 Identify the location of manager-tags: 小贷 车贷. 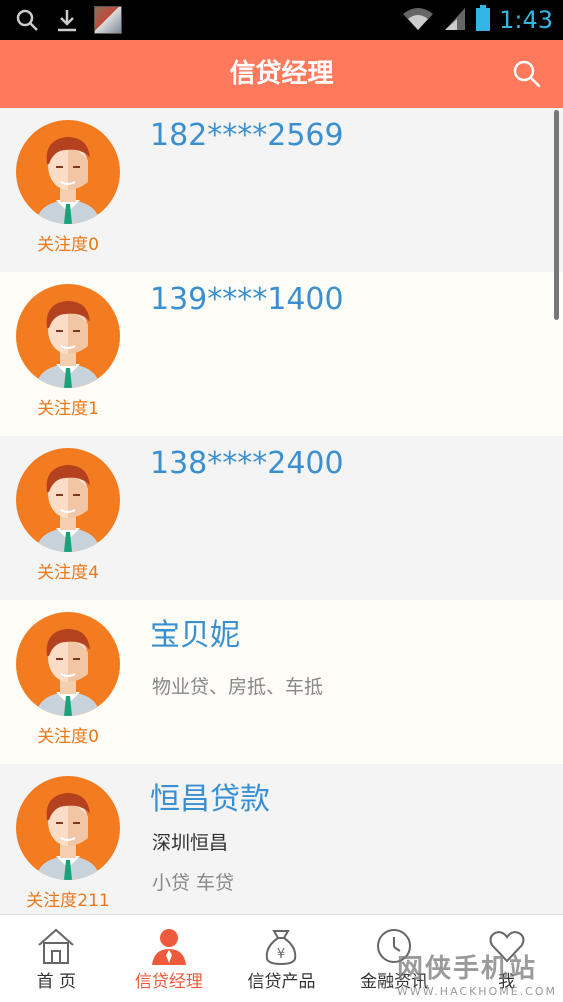
(193, 883).